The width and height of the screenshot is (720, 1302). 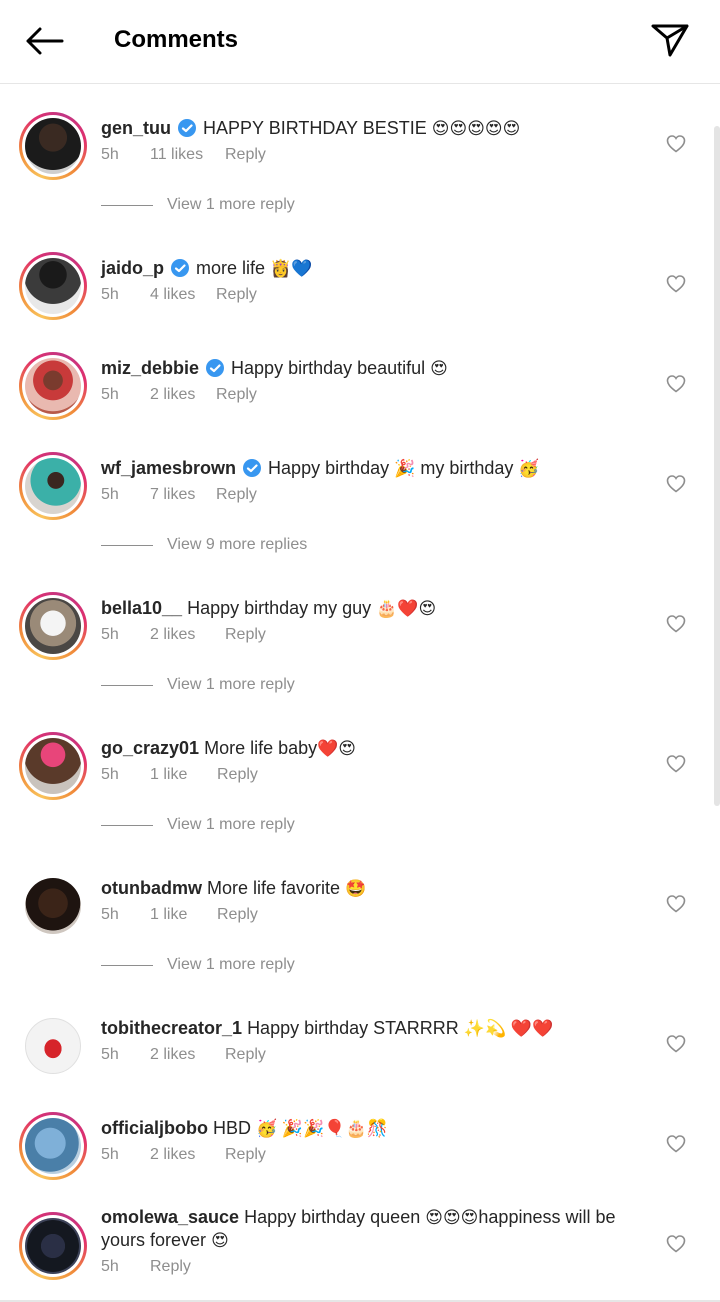 What do you see at coordinates (279, 608) in the screenshot?
I see `comment-text: Happy birthday my guy` at bounding box center [279, 608].